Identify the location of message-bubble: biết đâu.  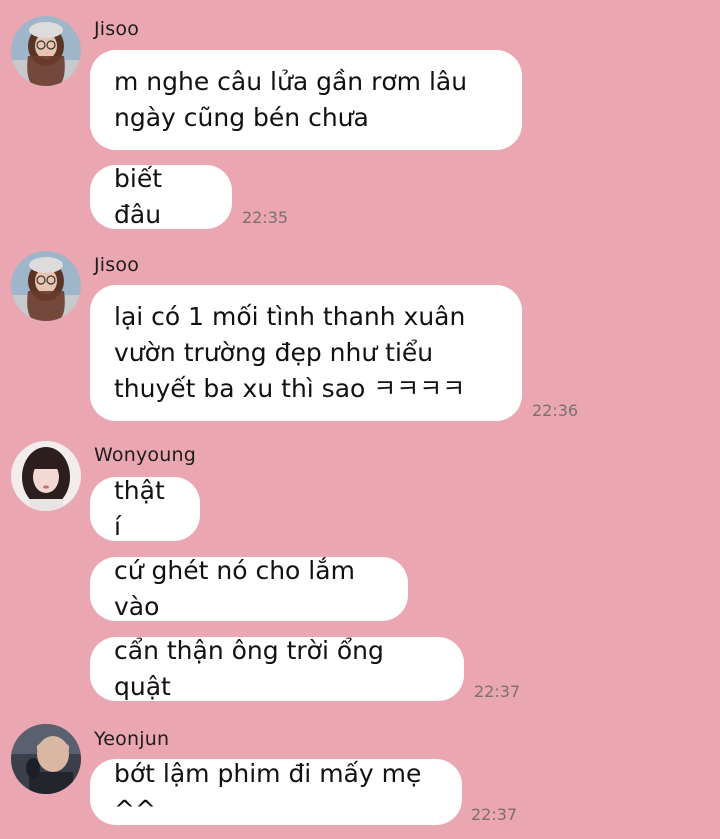
(161, 196).